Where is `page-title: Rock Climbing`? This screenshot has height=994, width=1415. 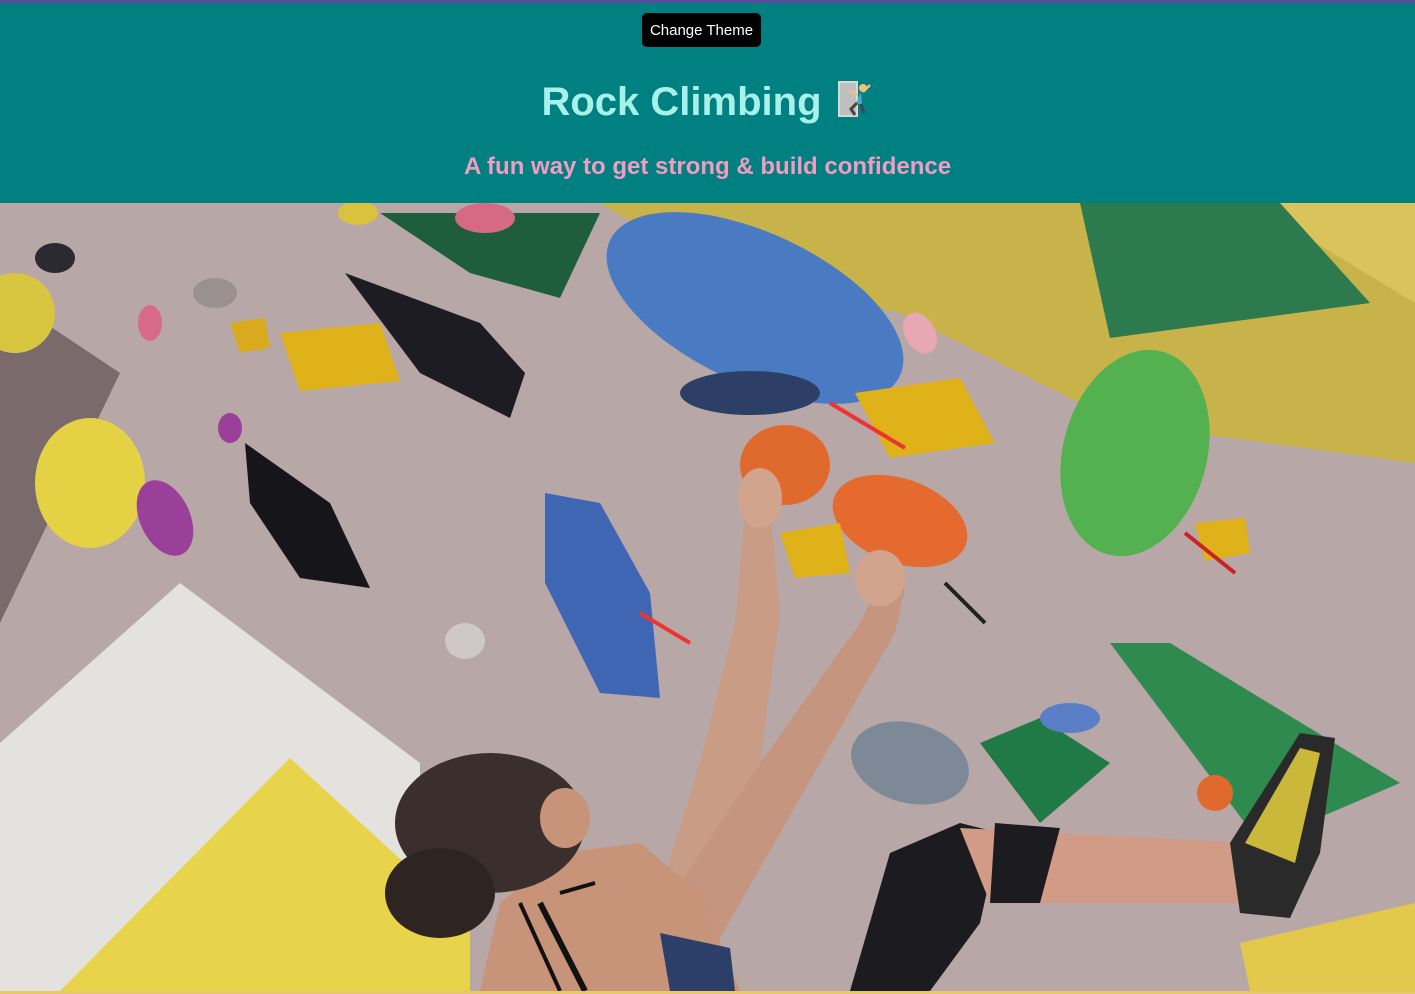
page-title: Rock Climbing is located at coordinates (707, 102).